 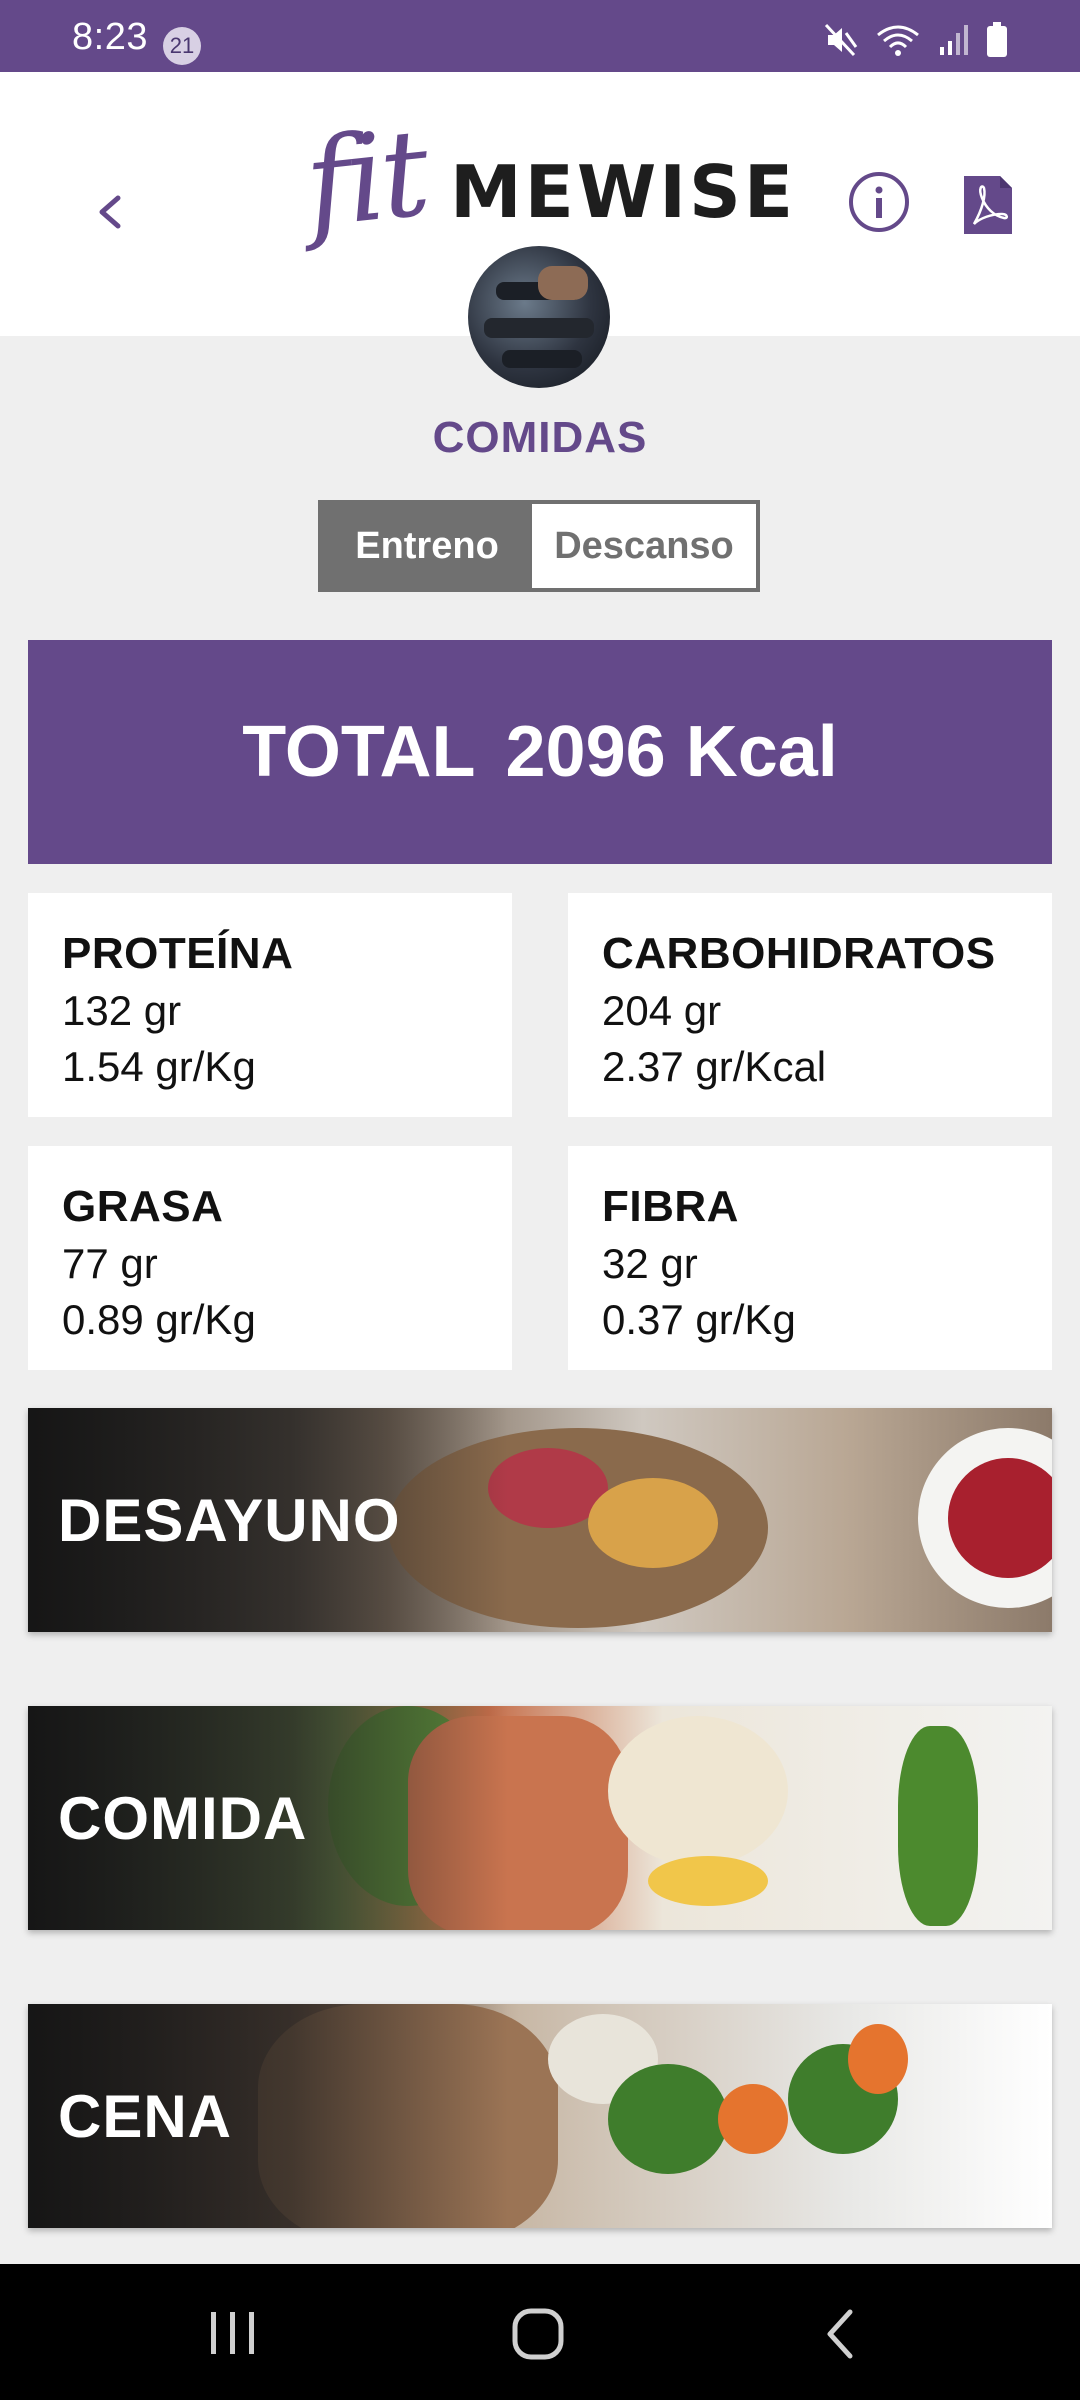 What do you see at coordinates (997, 39) in the screenshot?
I see `battery-icon` at bounding box center [997, 39].